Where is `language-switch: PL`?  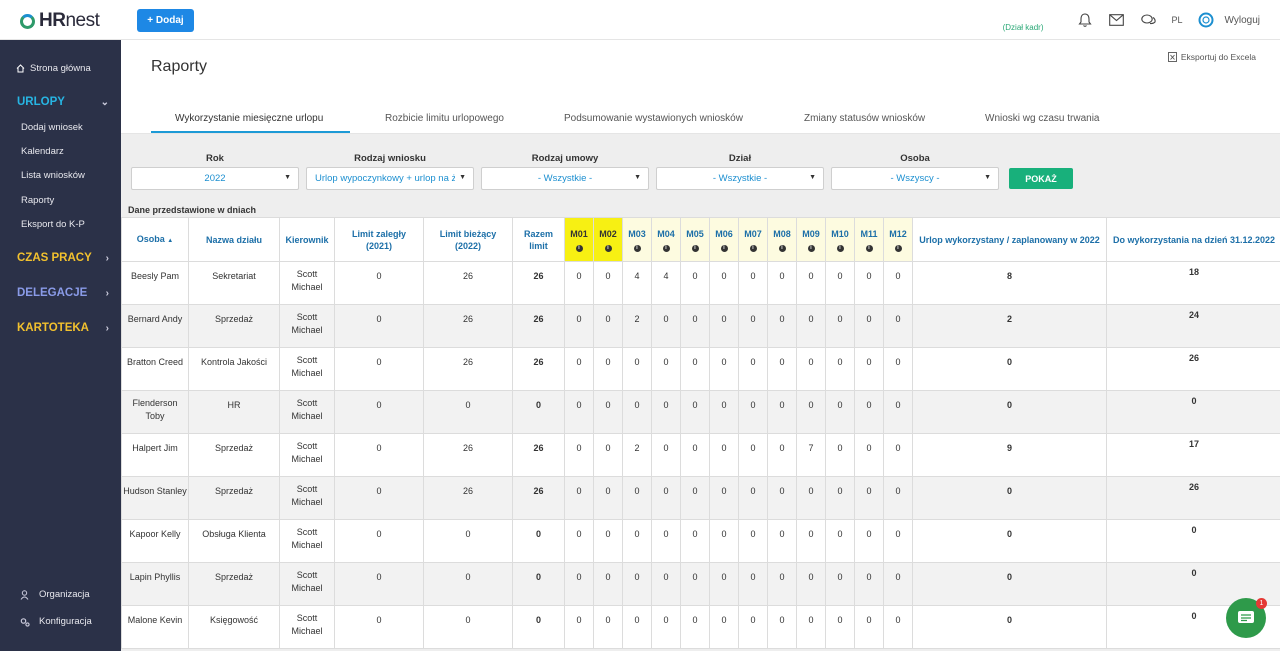
language-switch: PL is located at coordinates (1177, 20).